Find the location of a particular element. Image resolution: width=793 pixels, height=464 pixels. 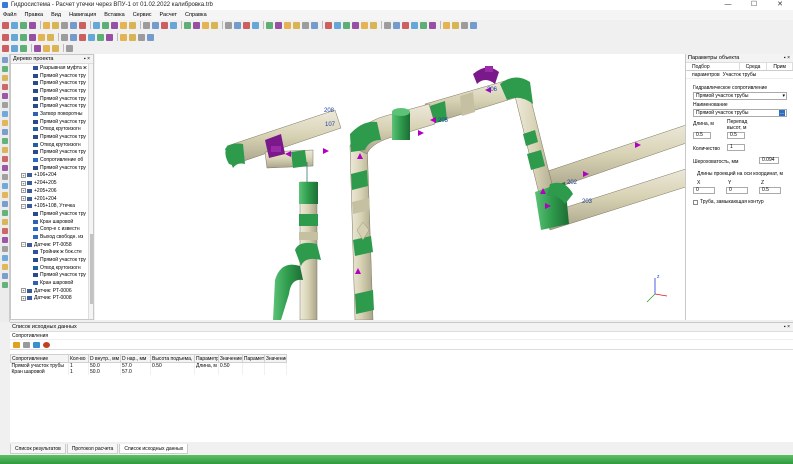

column-header: D внутр., мм is located at coordinates (104, 358).